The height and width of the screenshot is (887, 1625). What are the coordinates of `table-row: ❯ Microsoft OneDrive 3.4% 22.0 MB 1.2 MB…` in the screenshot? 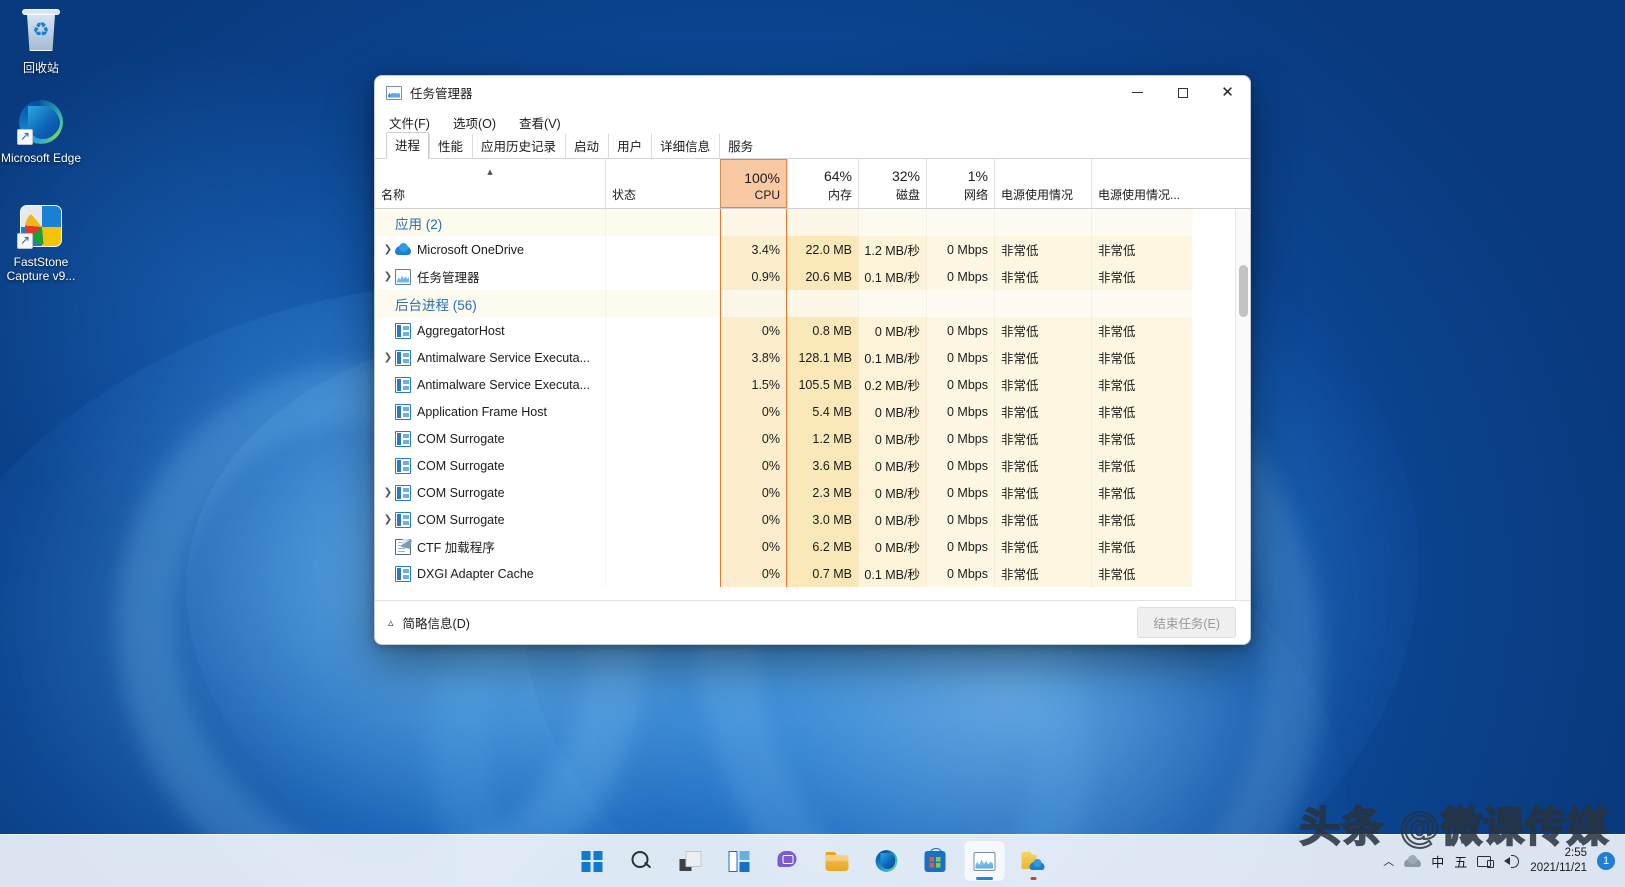 It's located at (812, 249).